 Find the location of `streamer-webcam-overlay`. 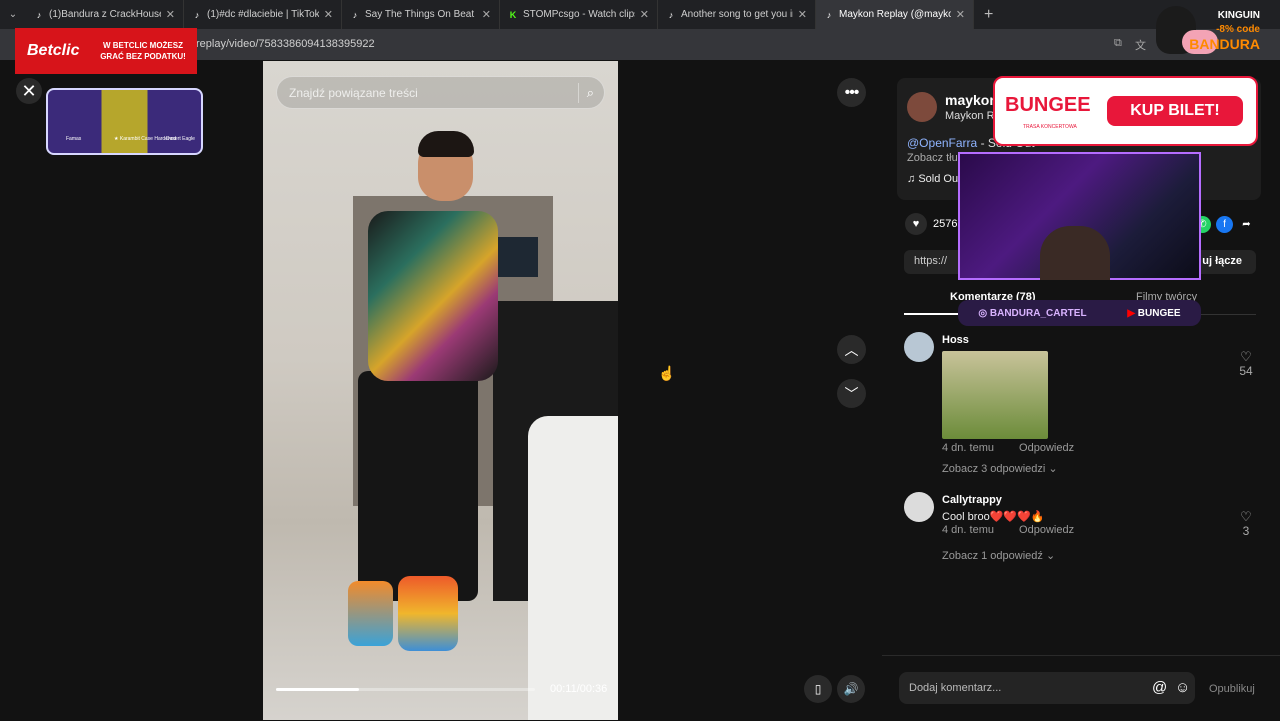

streamer-webcam-overlay is located at coordinates (1079, 216).